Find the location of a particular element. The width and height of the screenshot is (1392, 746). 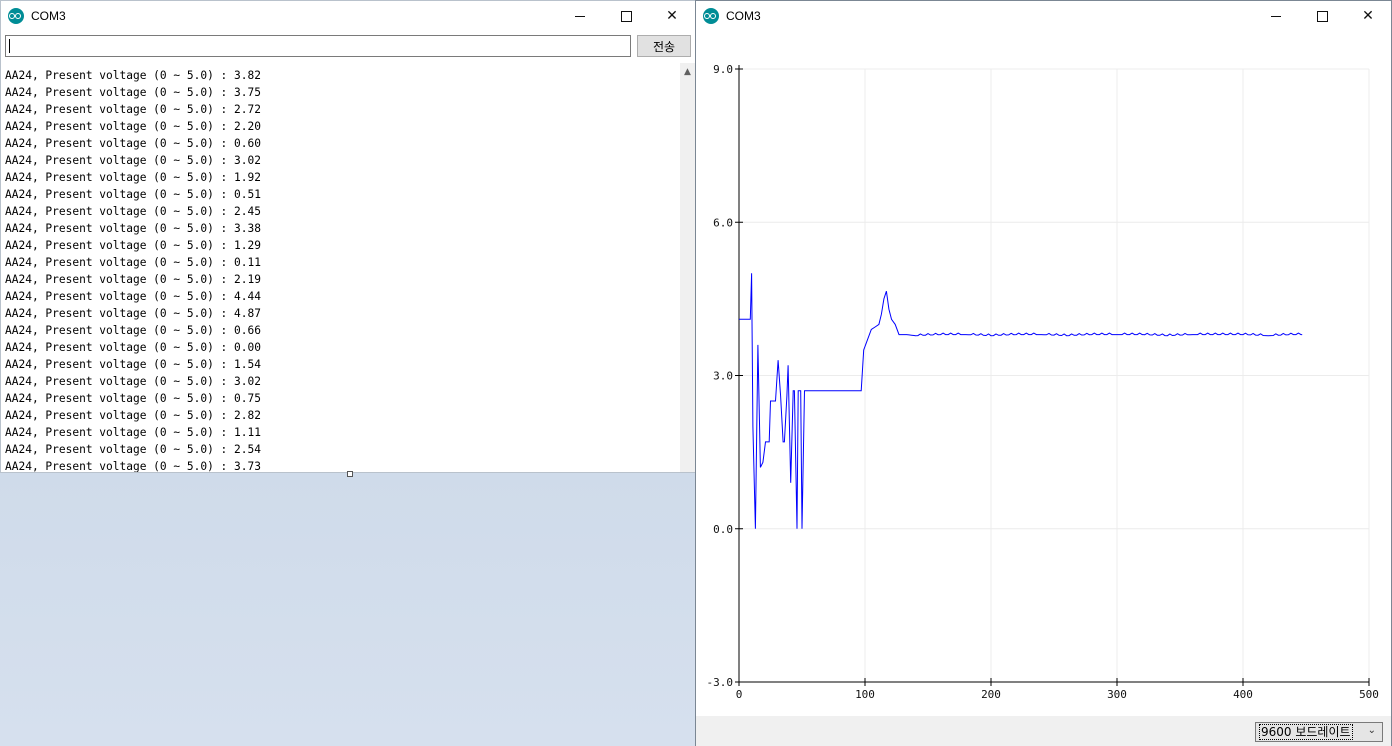

plotter-footer: 9600 보드레이트 ⌄ is located at coordinates (1043, 731).